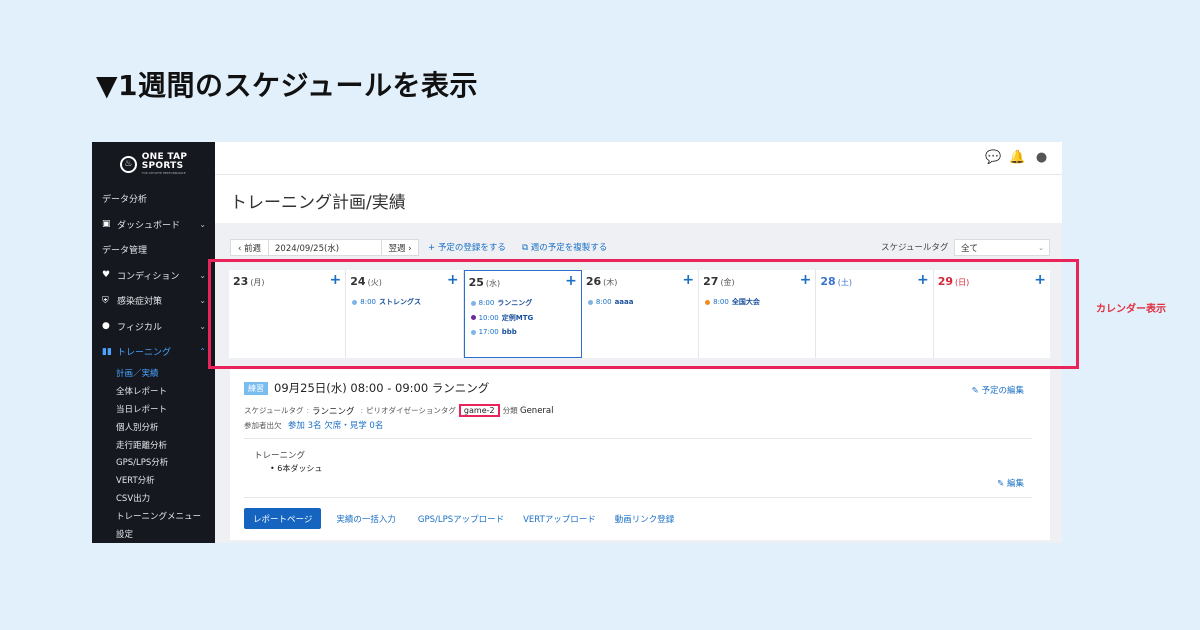  Describe the element at coordinates (745, 302) in the screenshot. I see `event-title: 全国大会` at that location.